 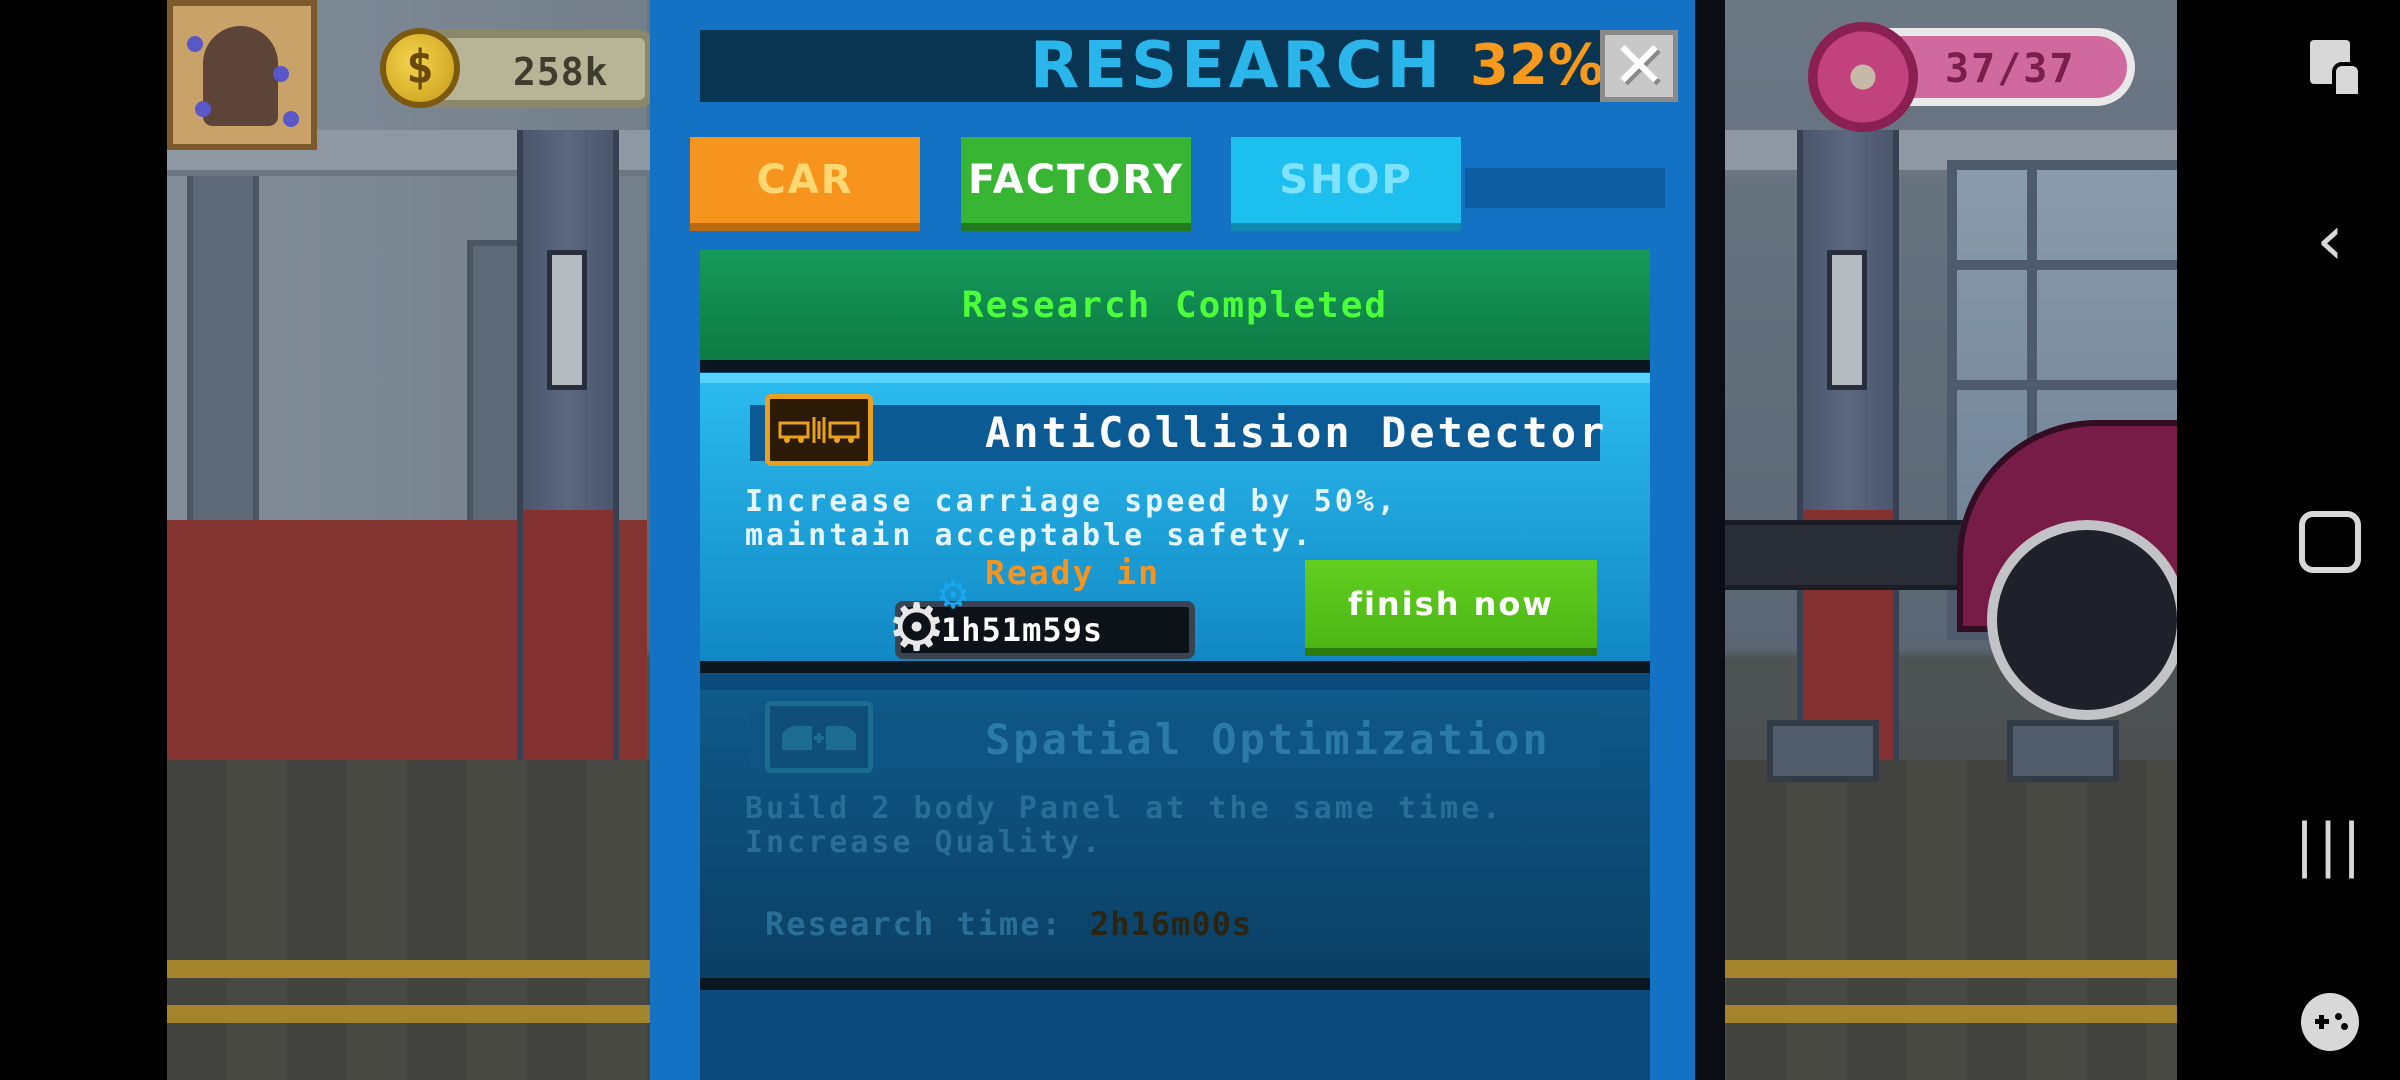 I want to click on assist-shape, so click(x=2336, y=69).